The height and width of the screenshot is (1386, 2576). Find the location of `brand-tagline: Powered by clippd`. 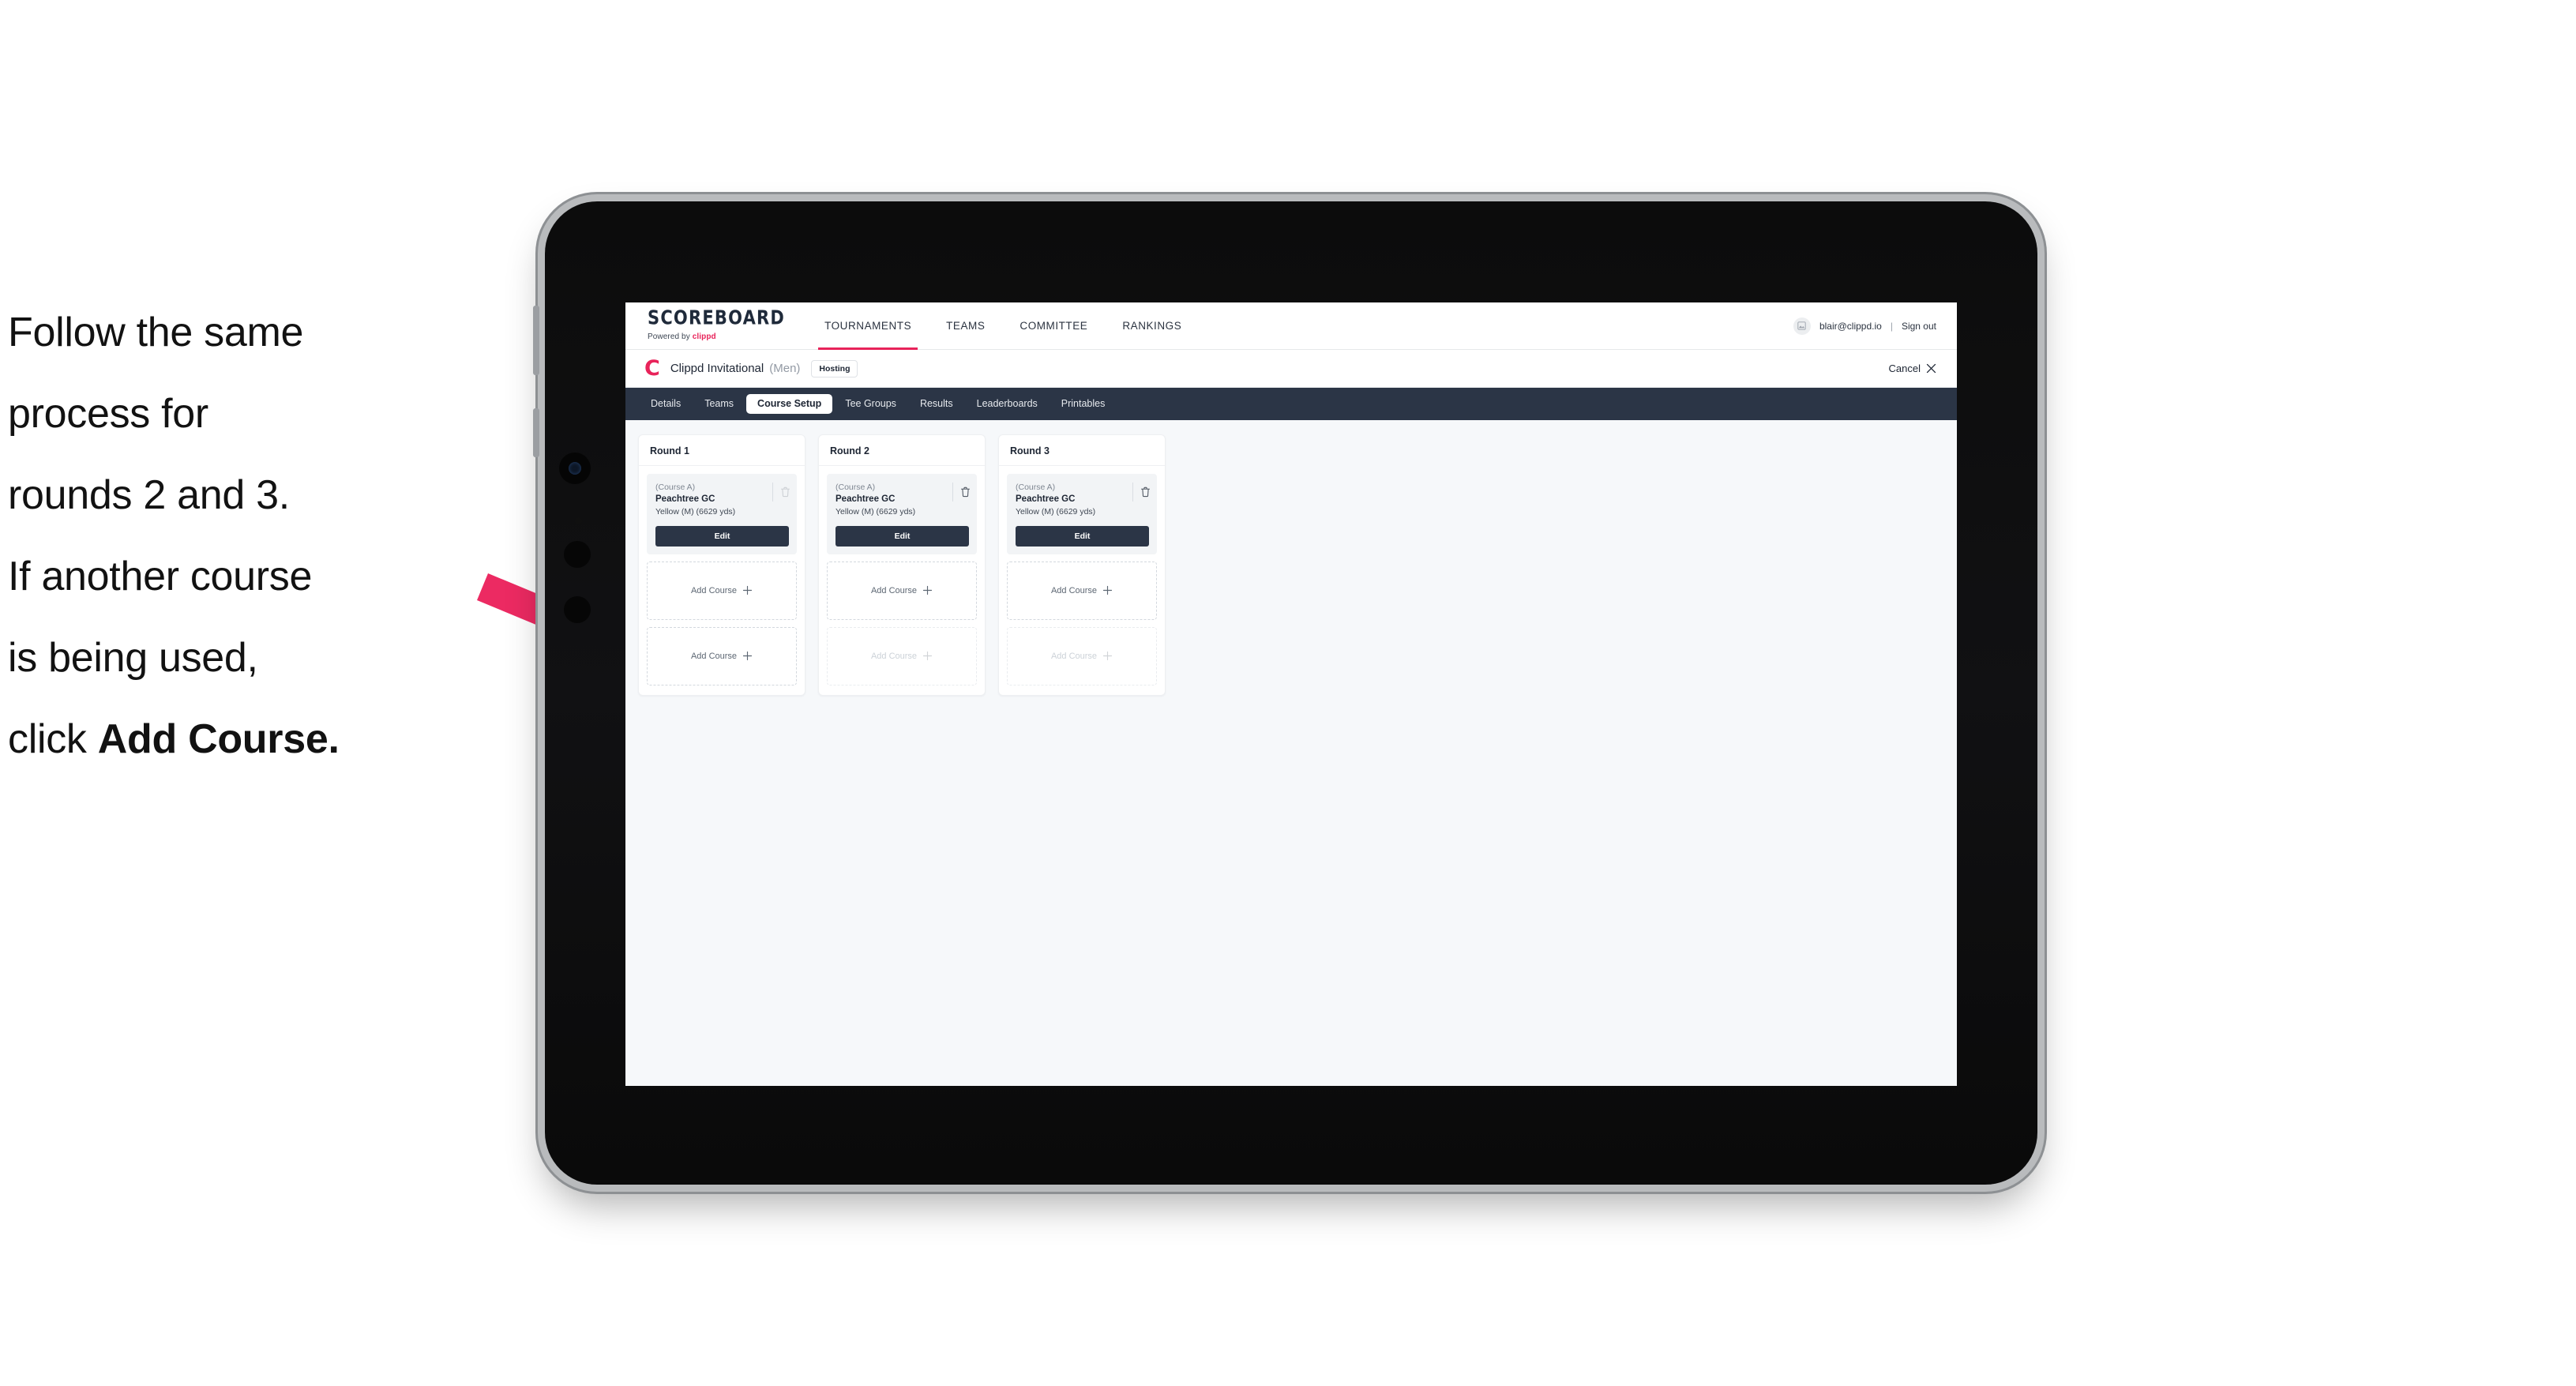

brand-tagline: Powered by clippd is located at coordinates (716, 336).